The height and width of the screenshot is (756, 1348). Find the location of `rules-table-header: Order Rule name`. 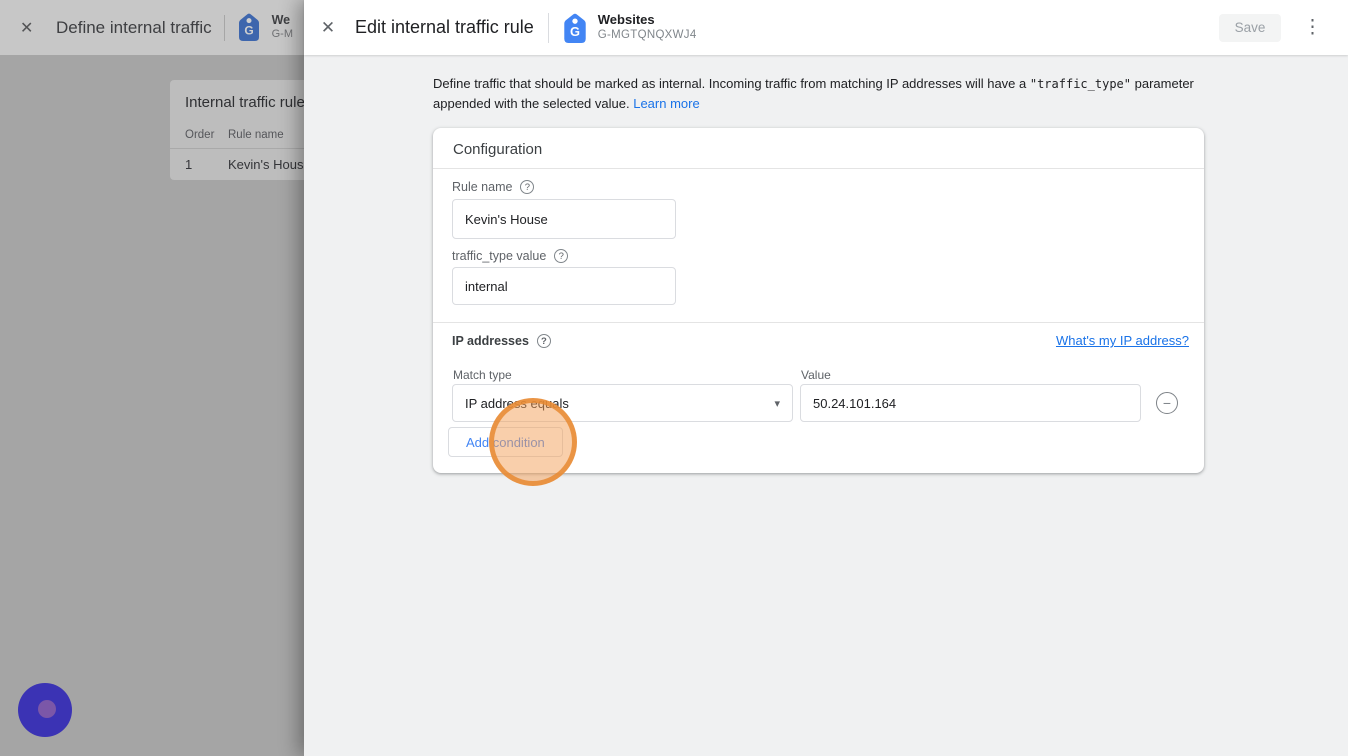

rules-table-header: Order Rule name is located at coordinates (234, 135).